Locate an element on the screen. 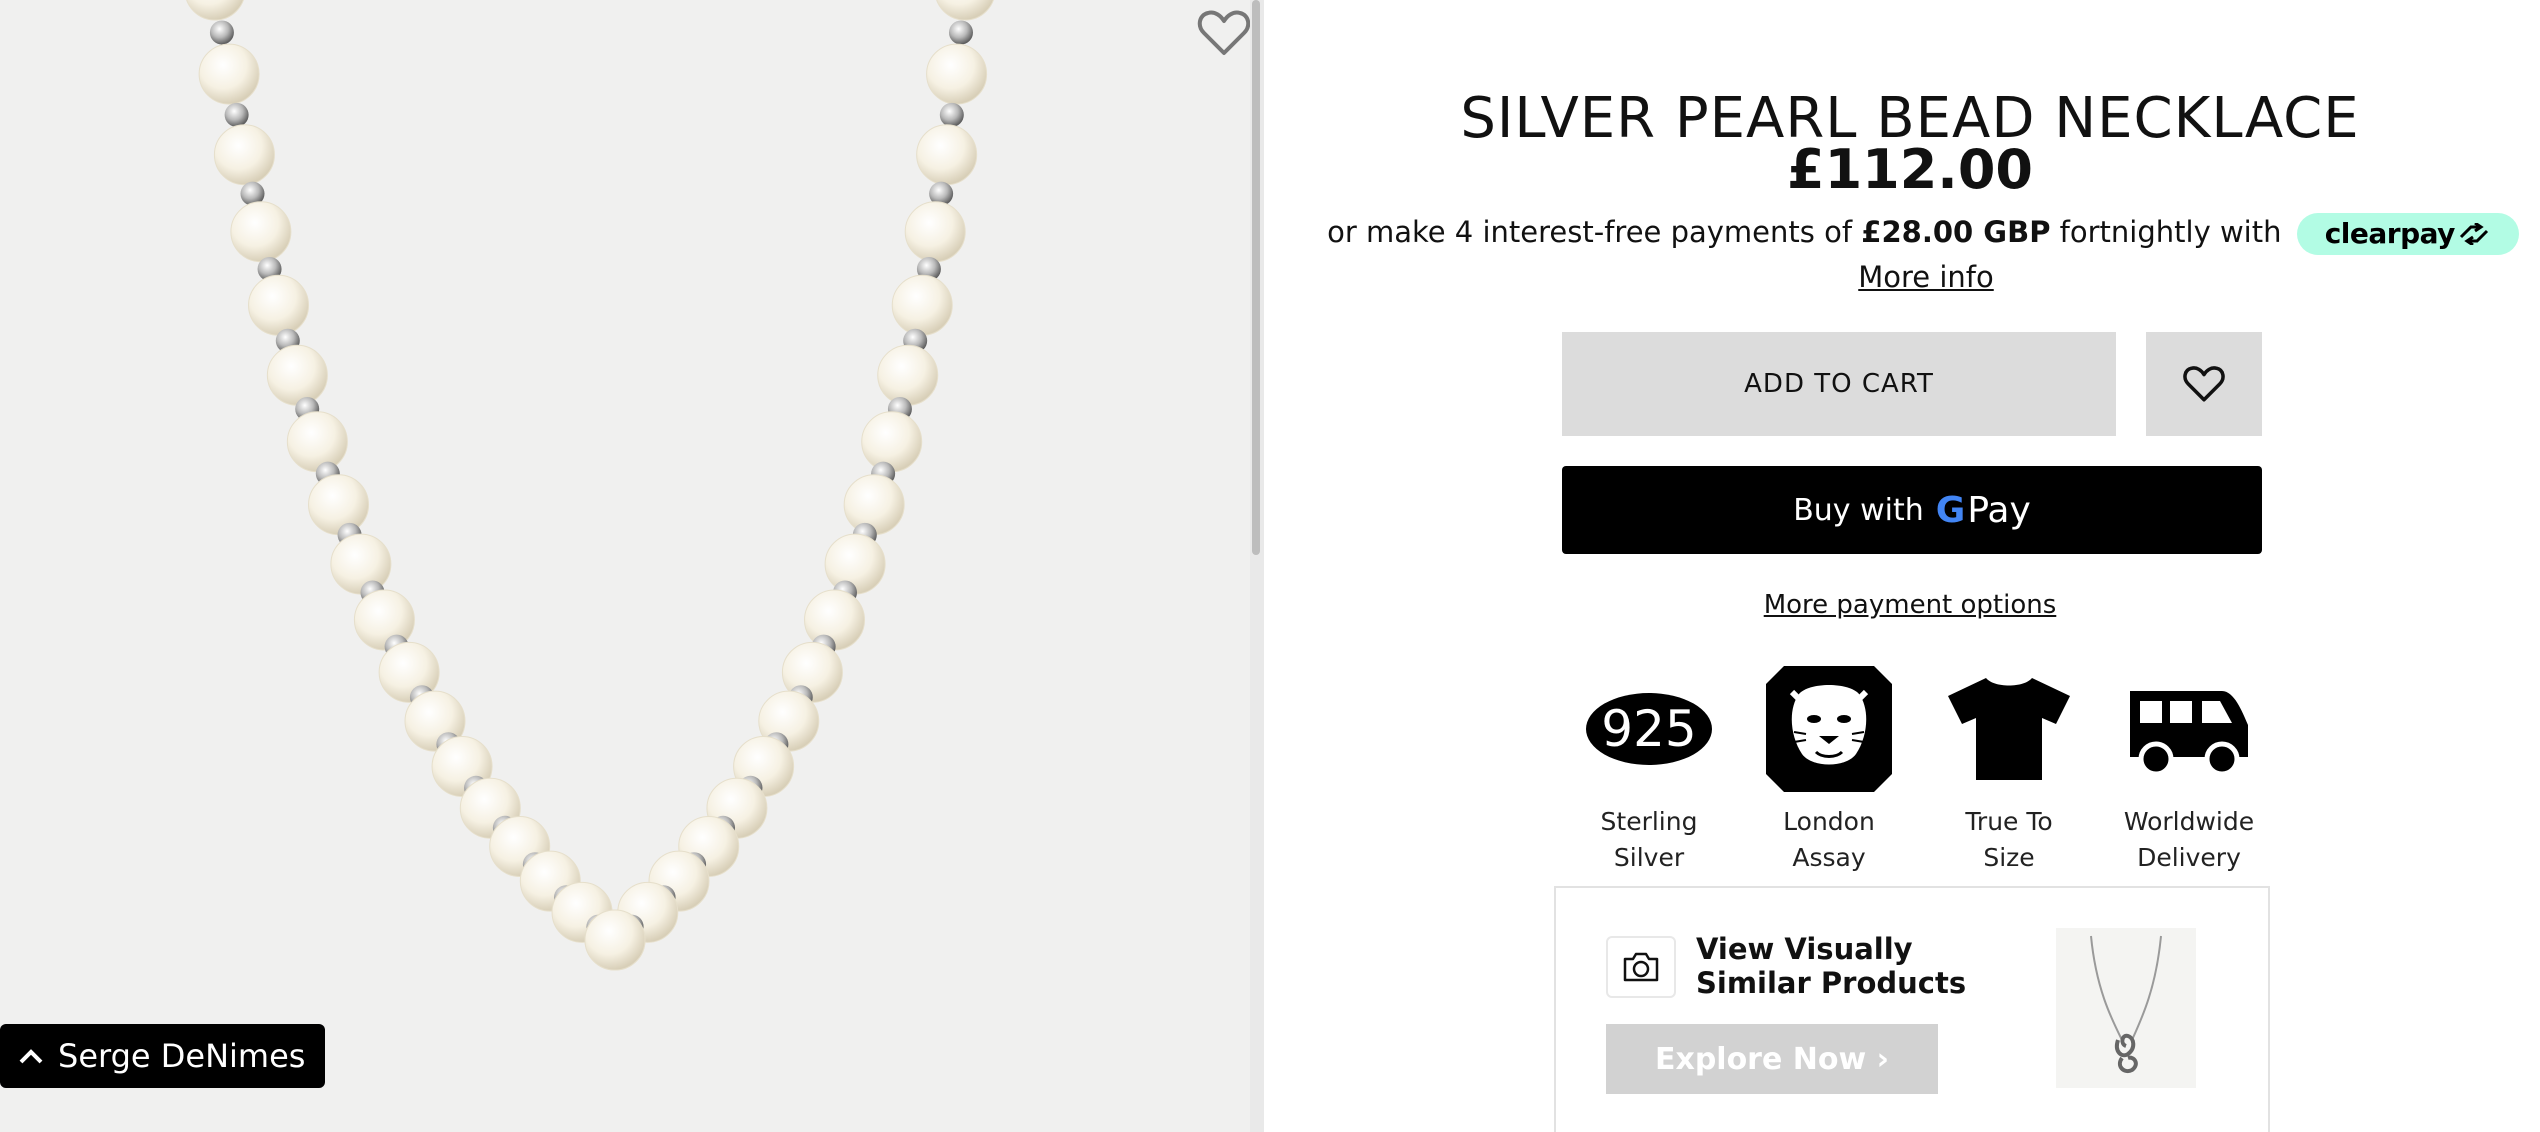 The width and height of the screenshot is (2540, 1132). google-pay-button: Buy with G Pay is located at coordinates (1912, 510).